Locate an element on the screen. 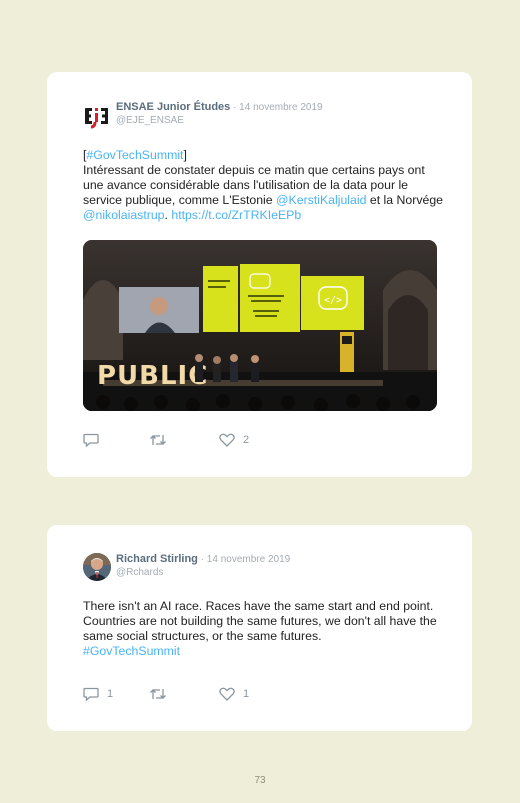 This screenshot has width=520, height=803. like-count: 2 is located at coordinates (246, 440).